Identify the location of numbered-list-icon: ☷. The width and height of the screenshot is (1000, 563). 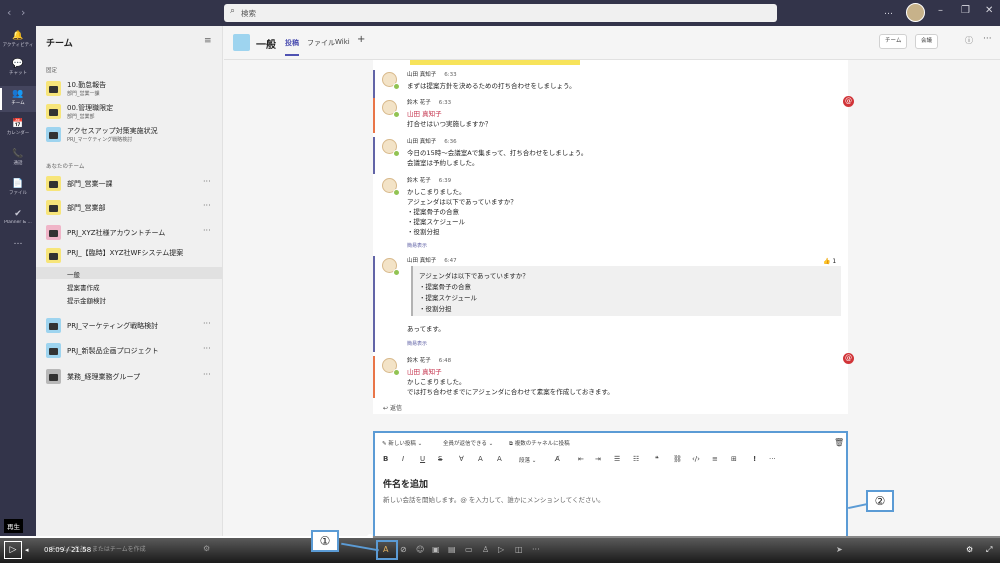
(636, 459).